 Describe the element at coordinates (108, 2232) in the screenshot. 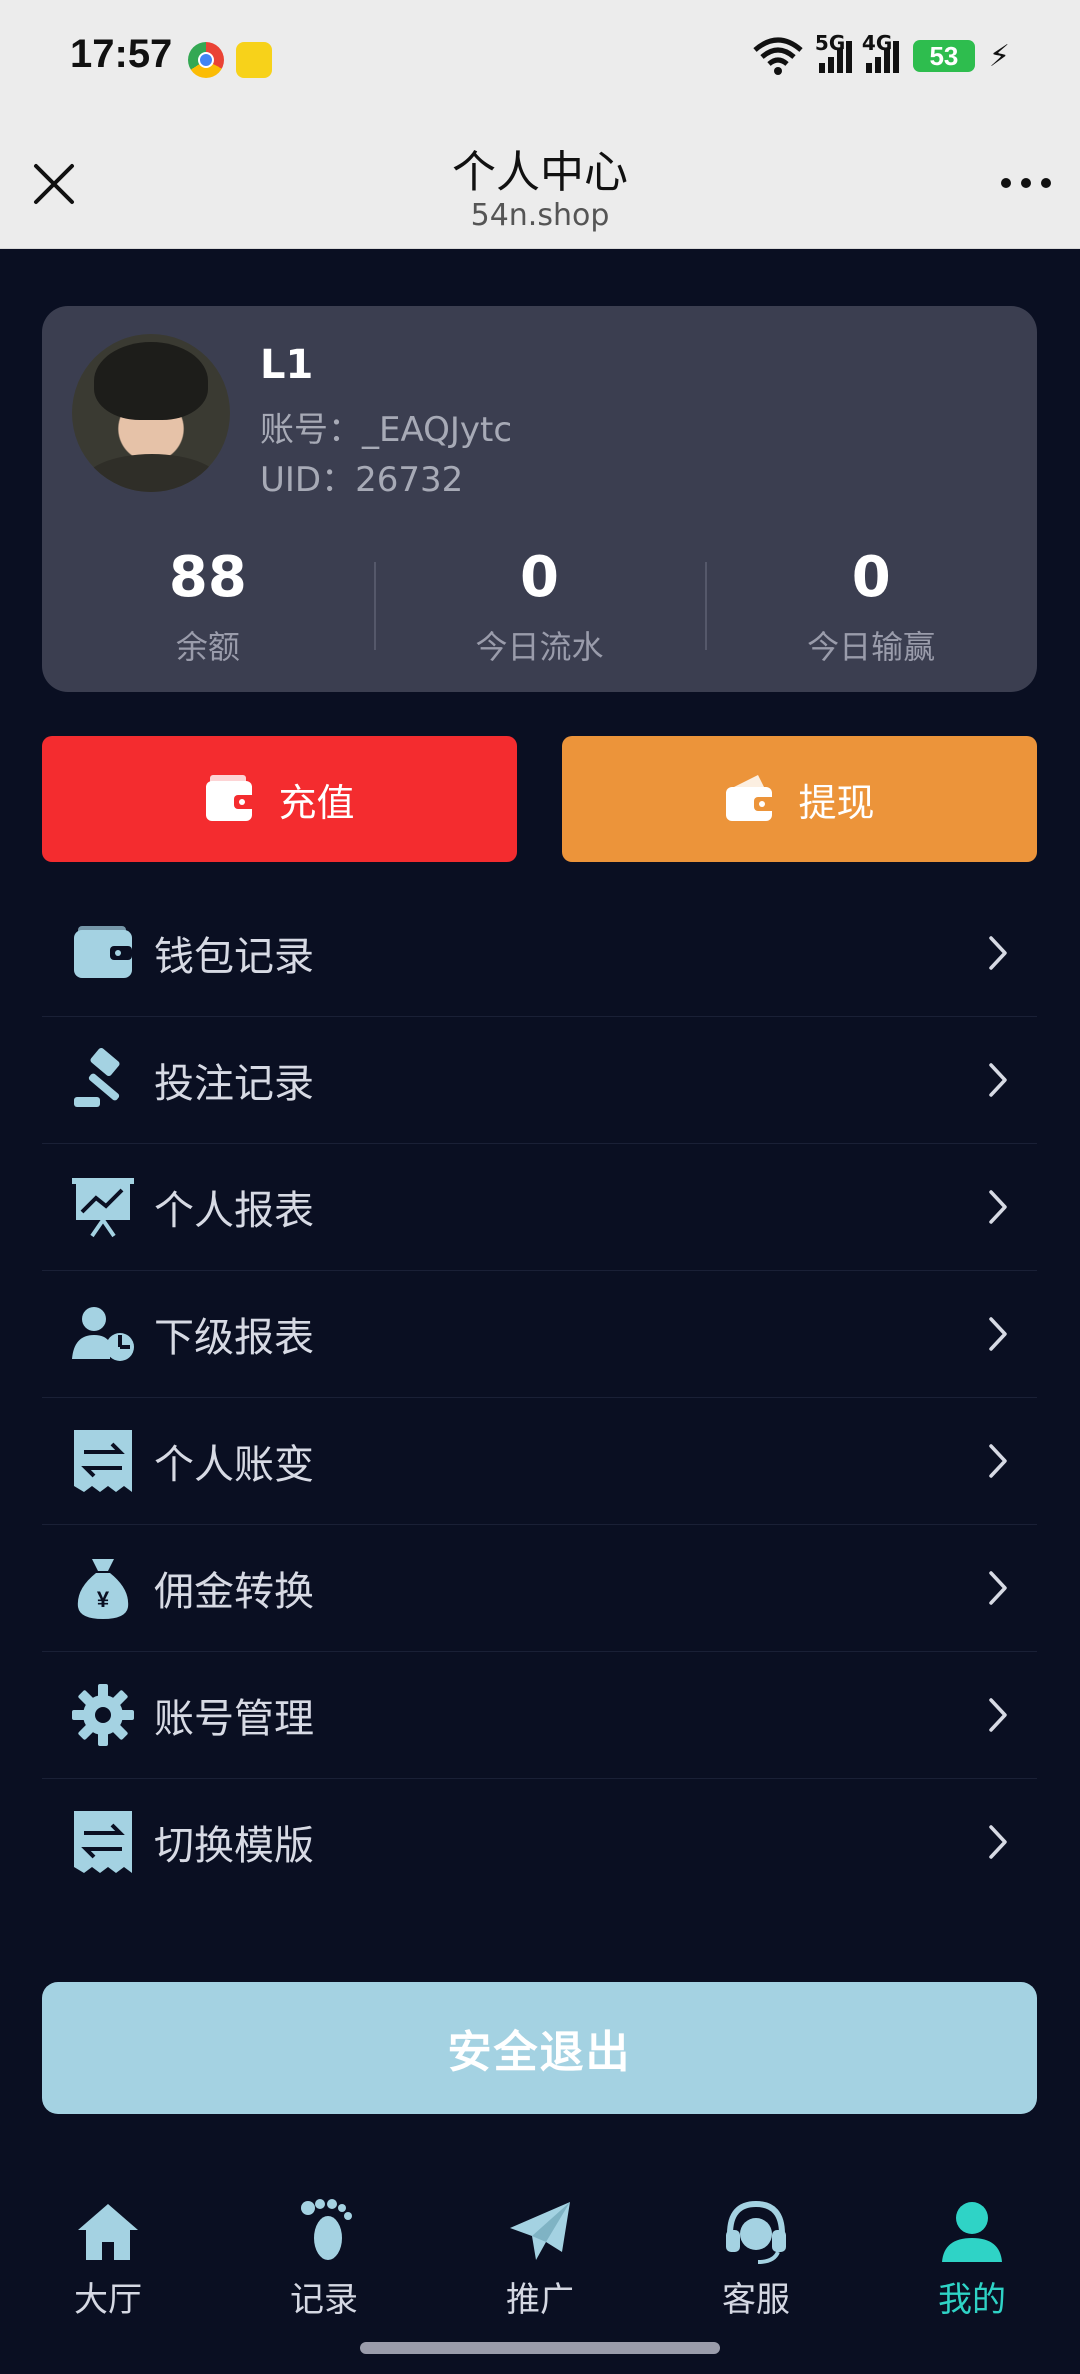

I see `home-icon` at that location.